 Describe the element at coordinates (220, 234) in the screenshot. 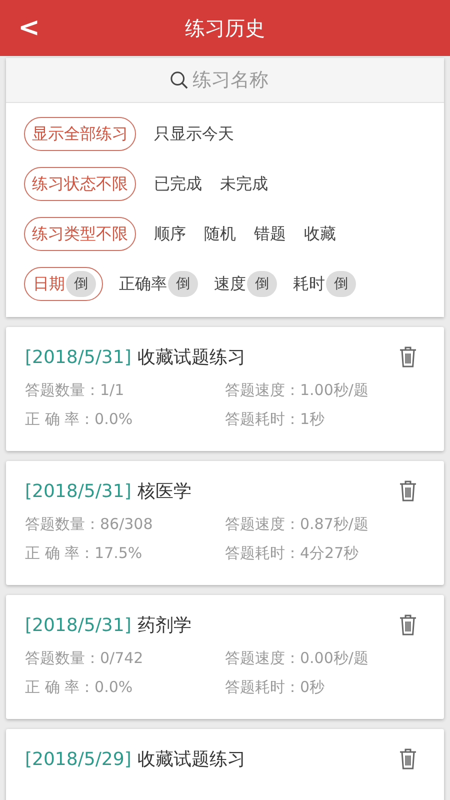

I see `filter-option: 随机` at that location.